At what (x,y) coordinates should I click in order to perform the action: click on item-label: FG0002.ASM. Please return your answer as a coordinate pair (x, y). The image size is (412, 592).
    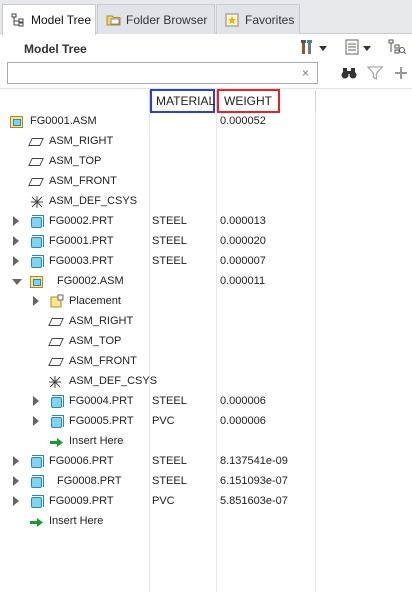
    Looking at the image, I should click on (90, 281).